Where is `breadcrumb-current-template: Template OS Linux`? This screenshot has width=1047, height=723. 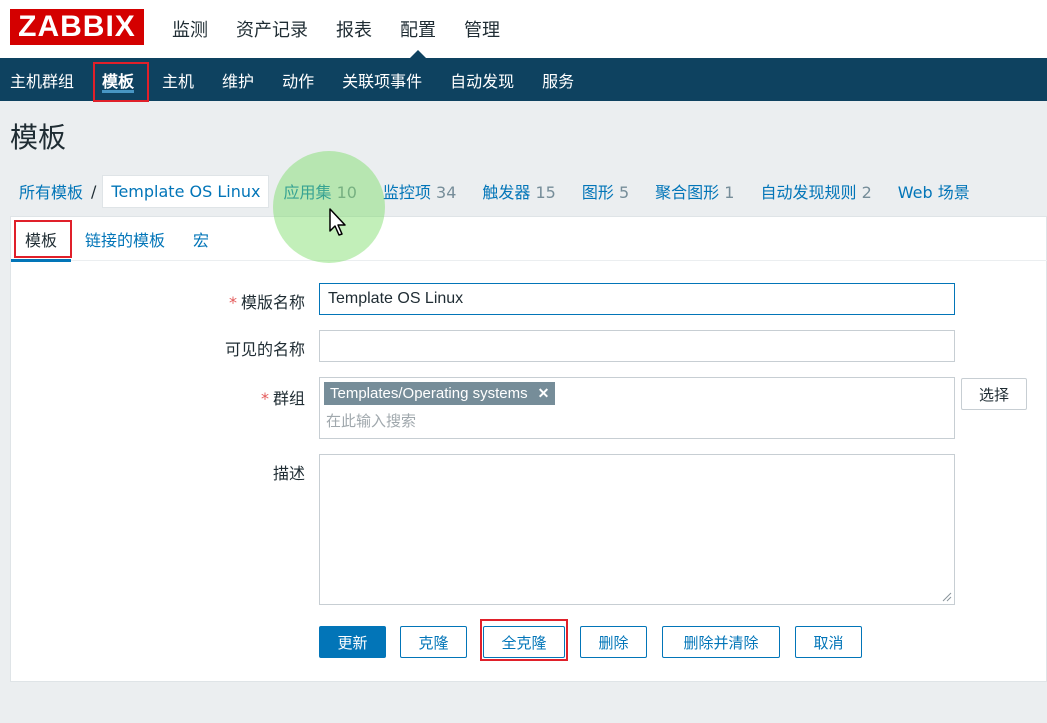 breadcrumb-current-template: Template OS Linux is located at coordinates (186, 191).